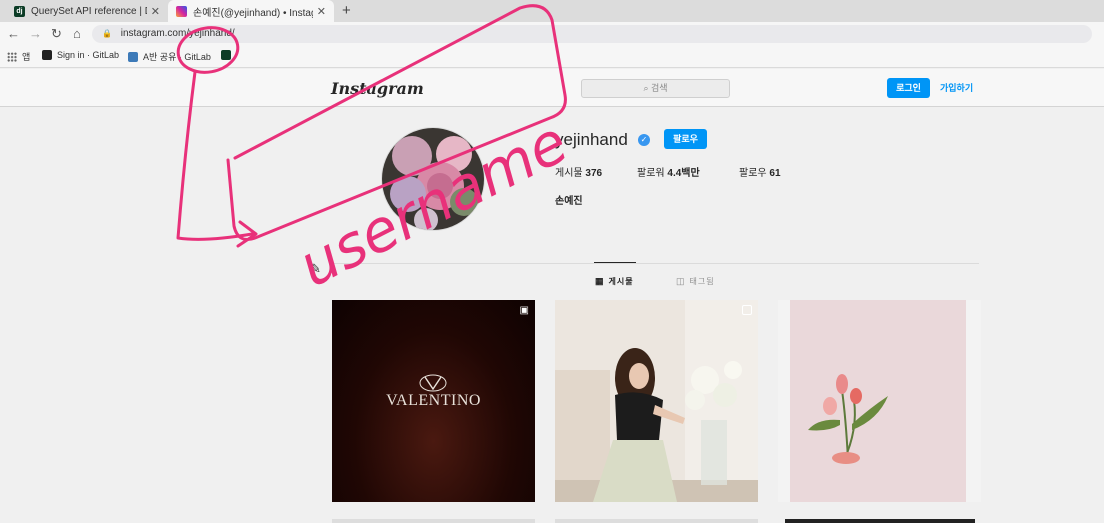 This screenshot has height=523, width=1104. I want to click on home-icon: ⌂, so click(77, 34).